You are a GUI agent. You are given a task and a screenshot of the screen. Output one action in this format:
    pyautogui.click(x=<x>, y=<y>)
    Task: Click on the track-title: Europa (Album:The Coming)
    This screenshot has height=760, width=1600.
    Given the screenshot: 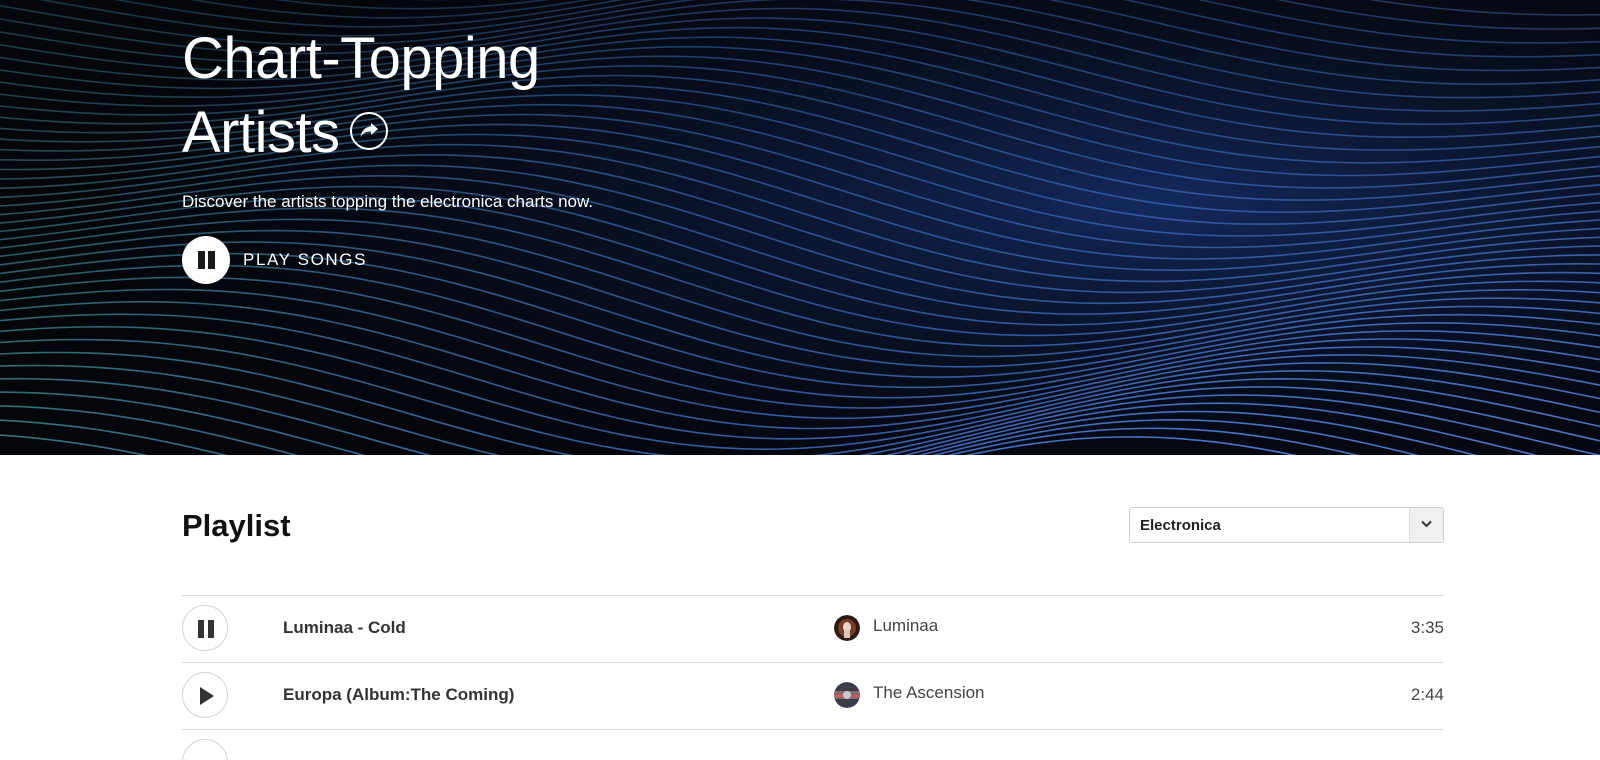 What is the action you would take?
    pyautogui.click(x=398, y=695)
    